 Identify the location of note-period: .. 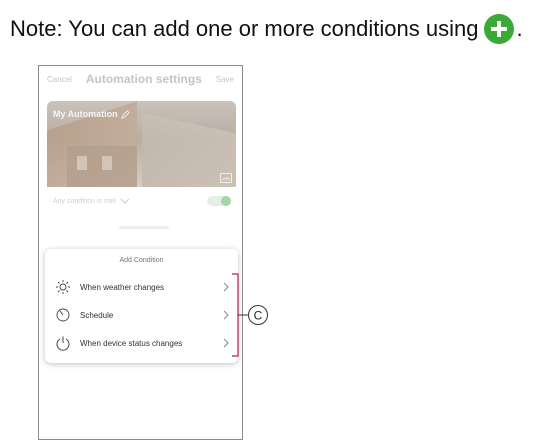
(519, 28).